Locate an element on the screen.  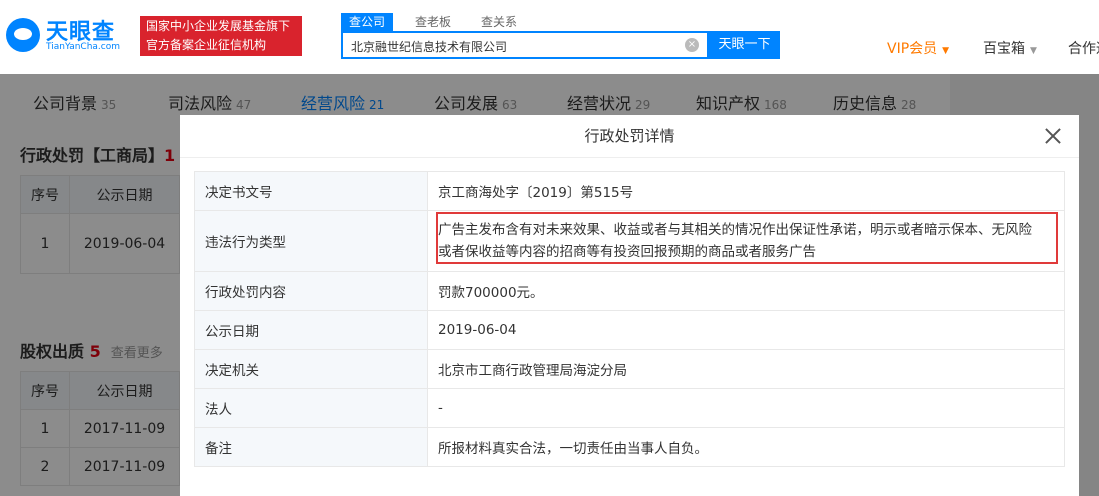
logo-subtitle: TianYanCha.com is located at coordinates (83, 47).